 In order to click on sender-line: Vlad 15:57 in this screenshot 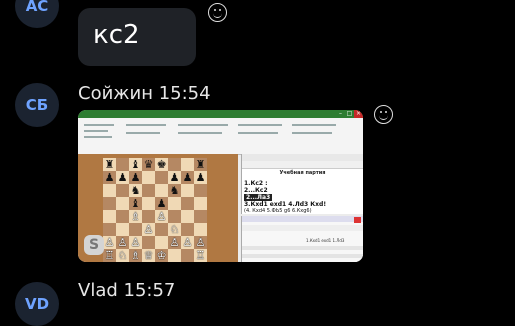, I will do `click(126, 290)`.